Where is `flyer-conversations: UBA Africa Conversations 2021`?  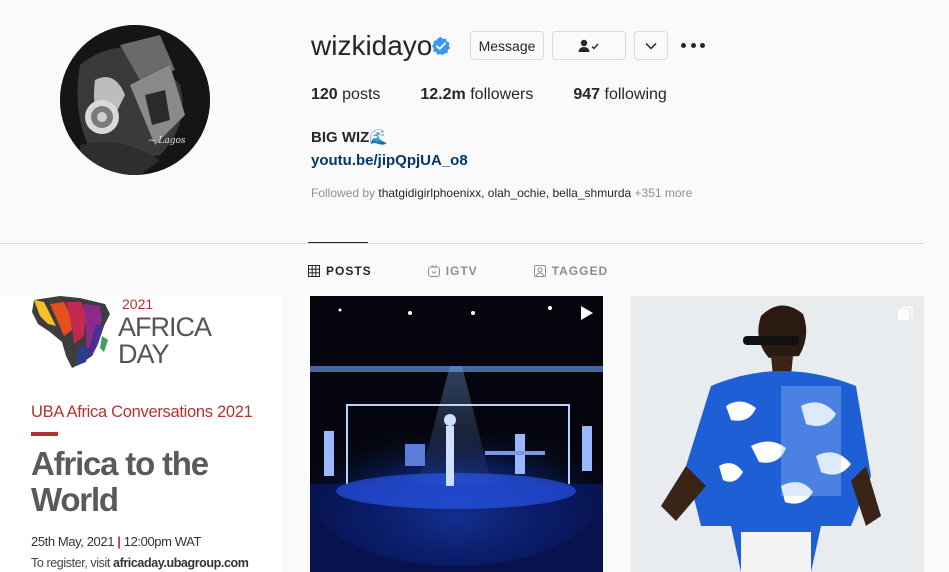
flyer-conversations: UBA Africa Conversations 2021 is located at coordinates (142, 412).